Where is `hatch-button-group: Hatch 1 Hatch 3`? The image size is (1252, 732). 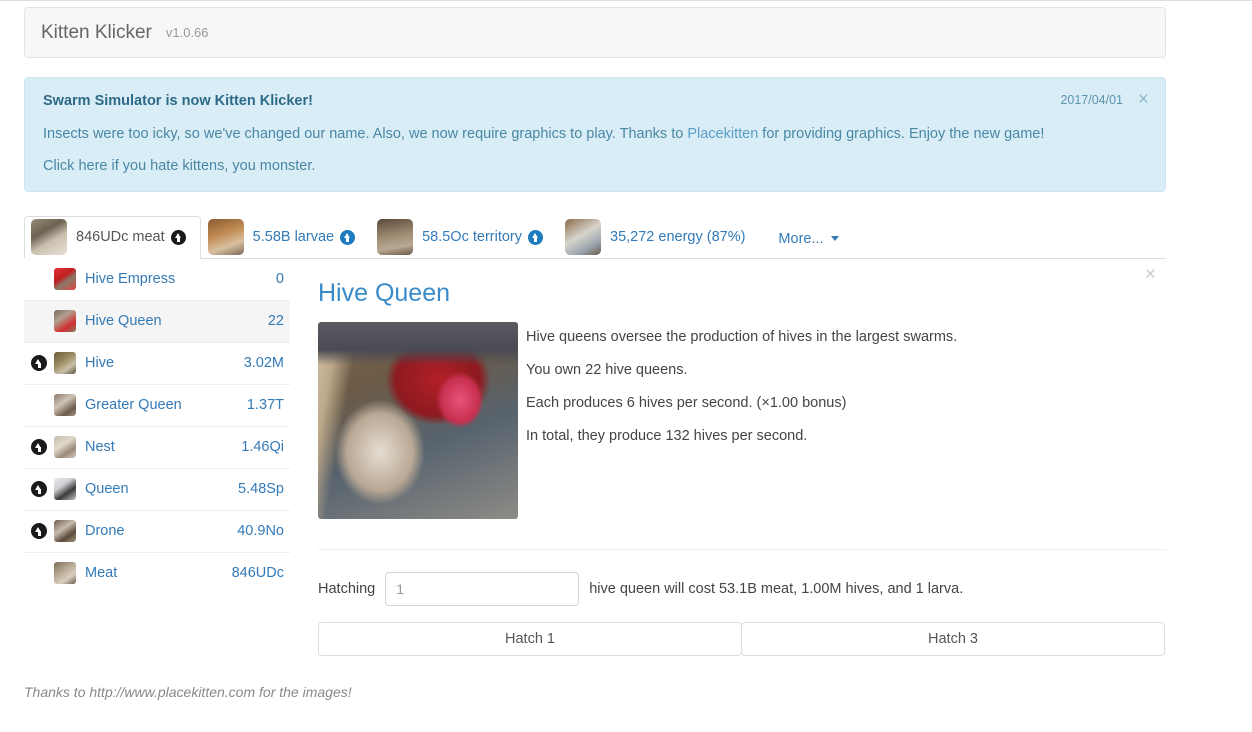
hatch-button-group: Hatch 1 Hatch 3 is located at coordinates (741, 638).